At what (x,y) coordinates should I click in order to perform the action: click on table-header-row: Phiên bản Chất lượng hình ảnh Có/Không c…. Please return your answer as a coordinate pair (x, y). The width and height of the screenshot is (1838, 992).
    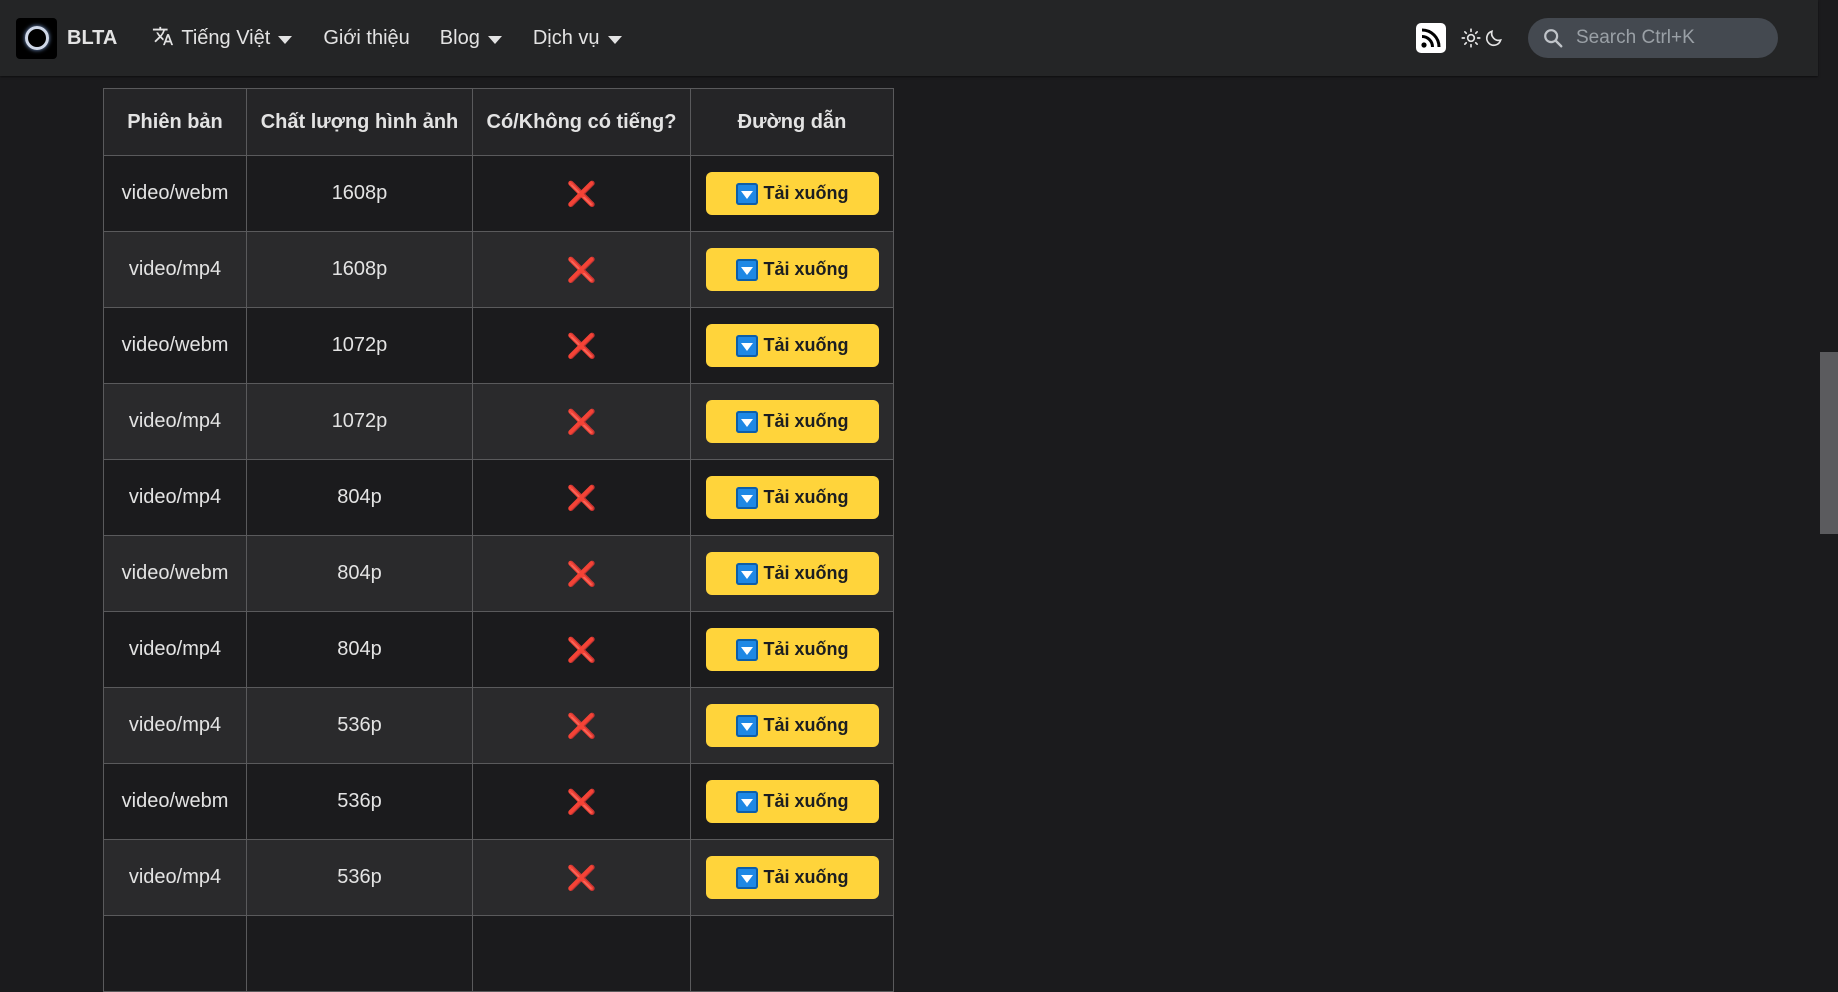
    Looking at the image, I should click on (498, 122).